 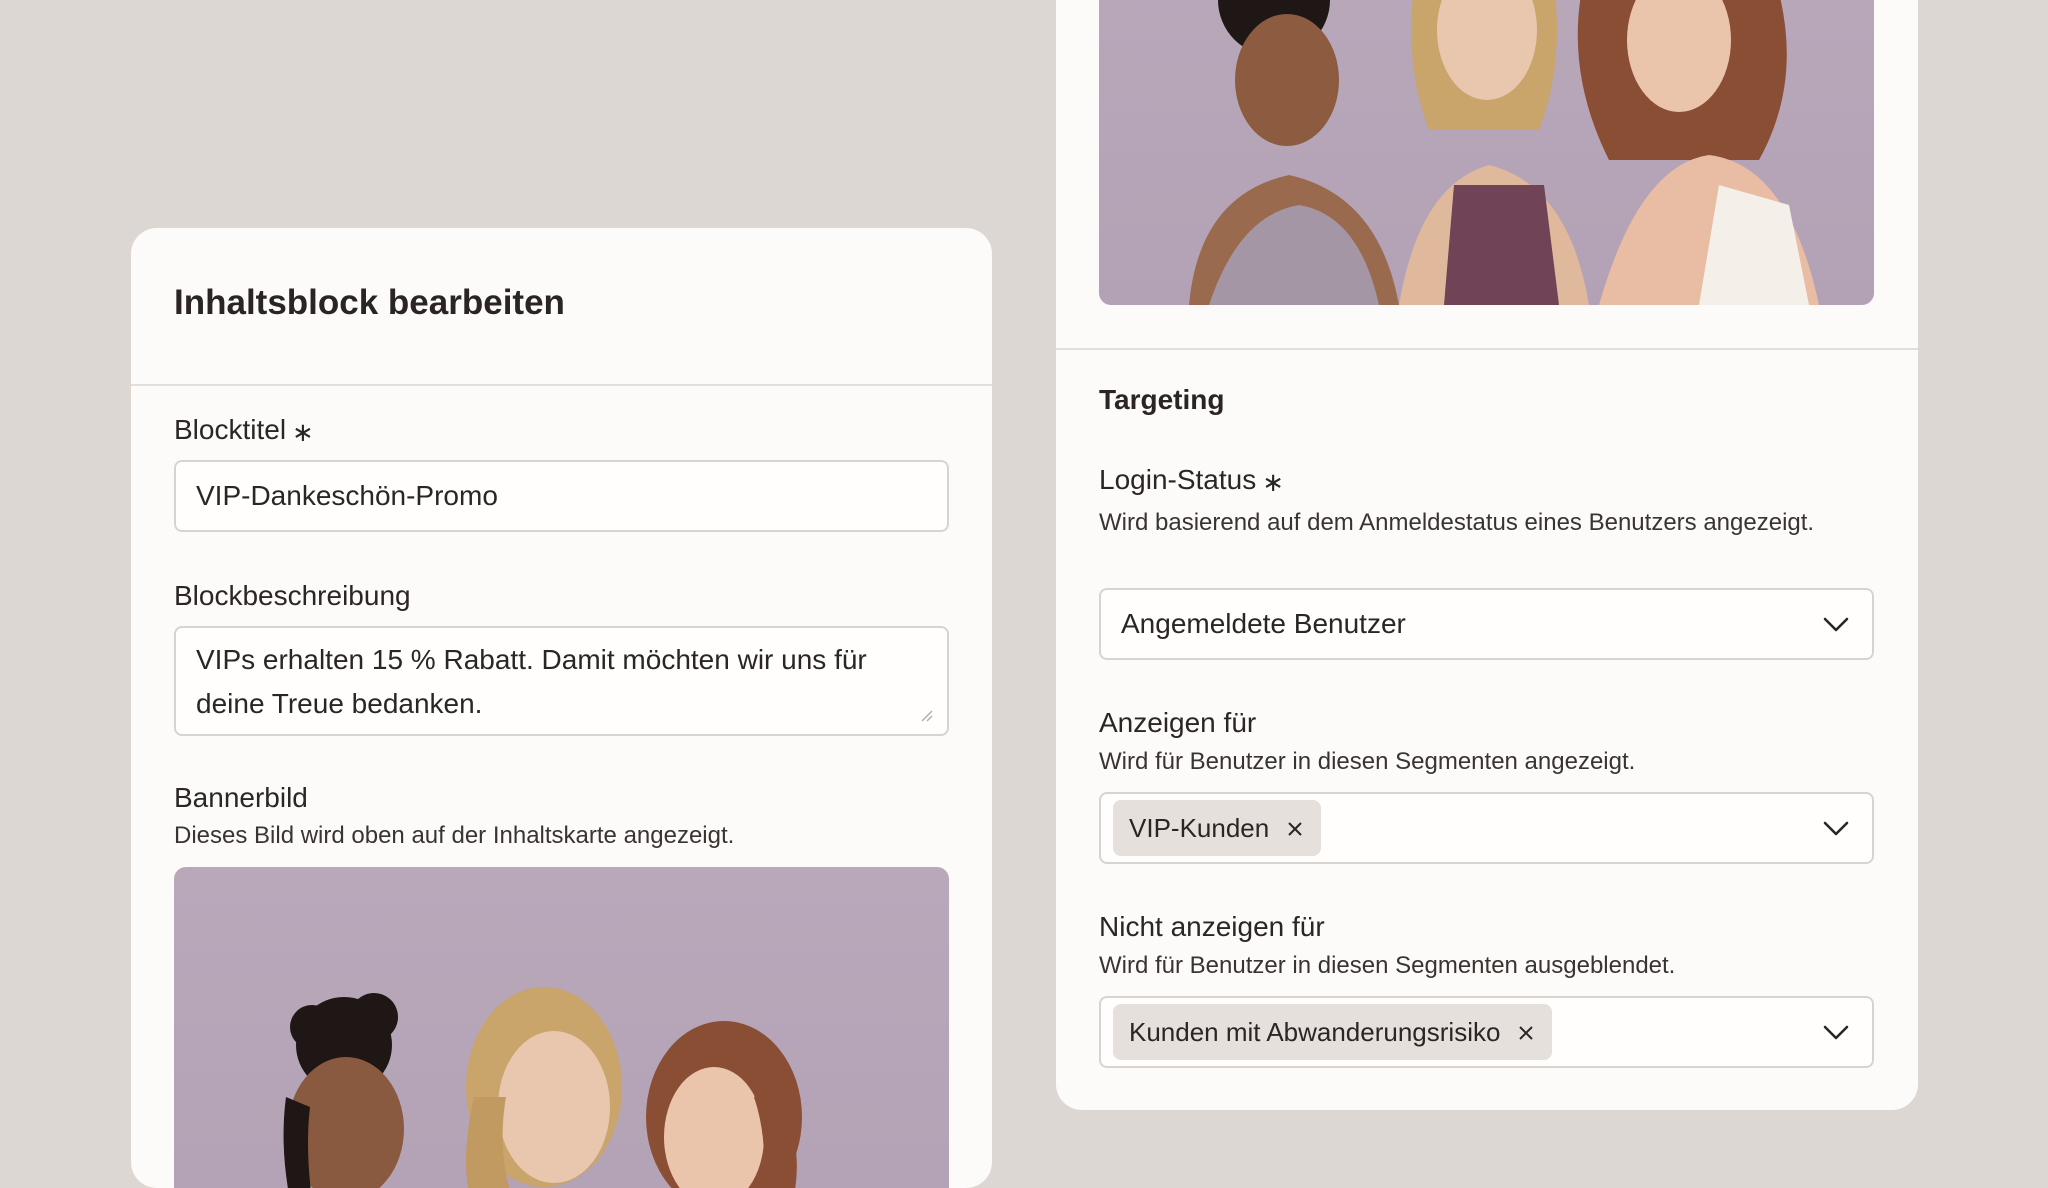 I want to click on block-title-value: VIP-Dankeschön-Promo, so click(x=347, y=495).